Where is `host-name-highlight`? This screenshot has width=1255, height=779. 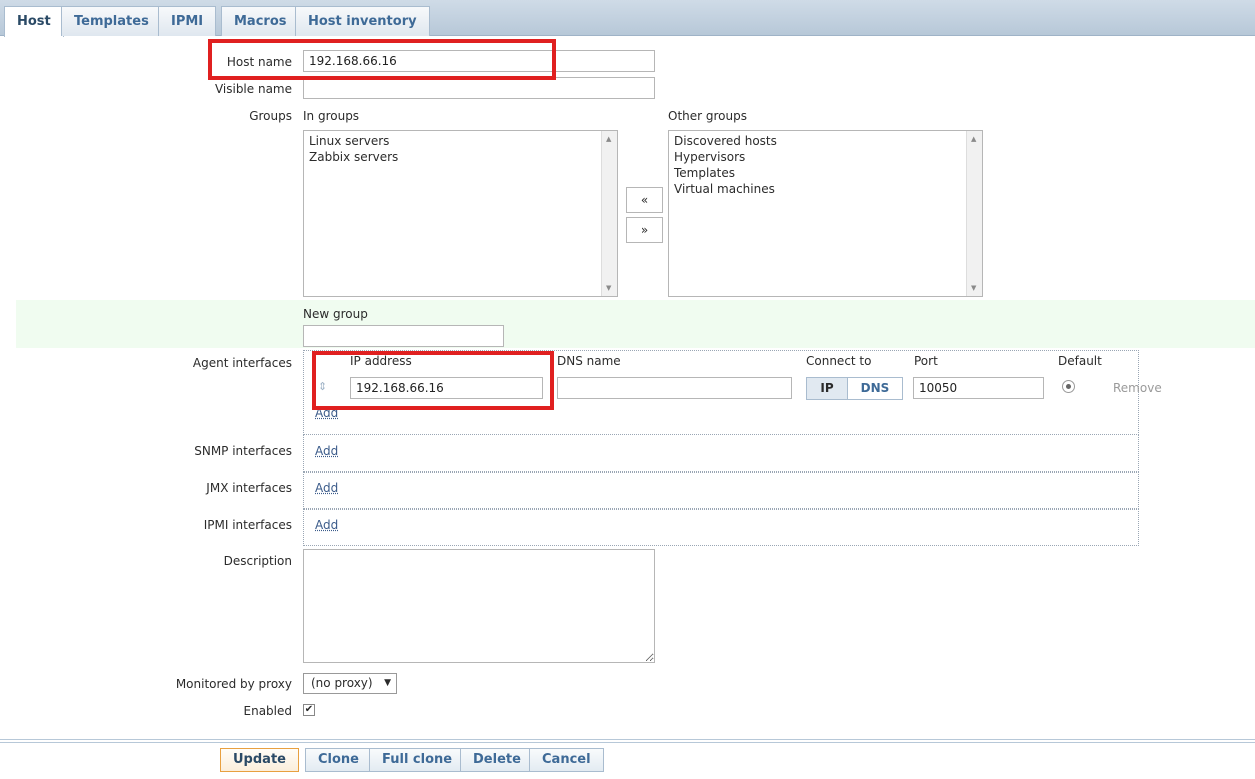
host-name-highlight is located at coordinates (382, 59).